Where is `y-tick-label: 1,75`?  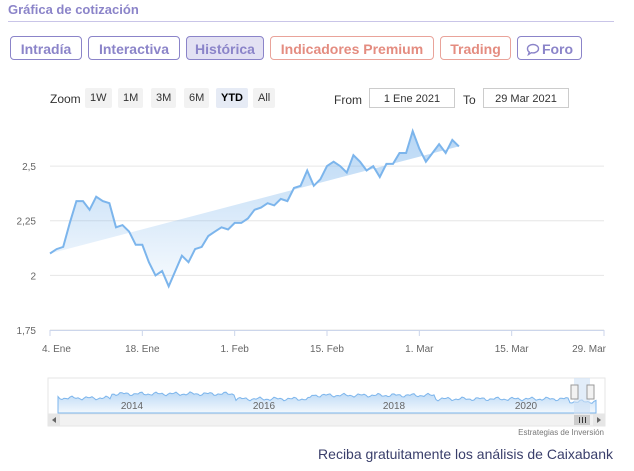
y-tick-label: 1,75 is located at coordinates (27, 331).